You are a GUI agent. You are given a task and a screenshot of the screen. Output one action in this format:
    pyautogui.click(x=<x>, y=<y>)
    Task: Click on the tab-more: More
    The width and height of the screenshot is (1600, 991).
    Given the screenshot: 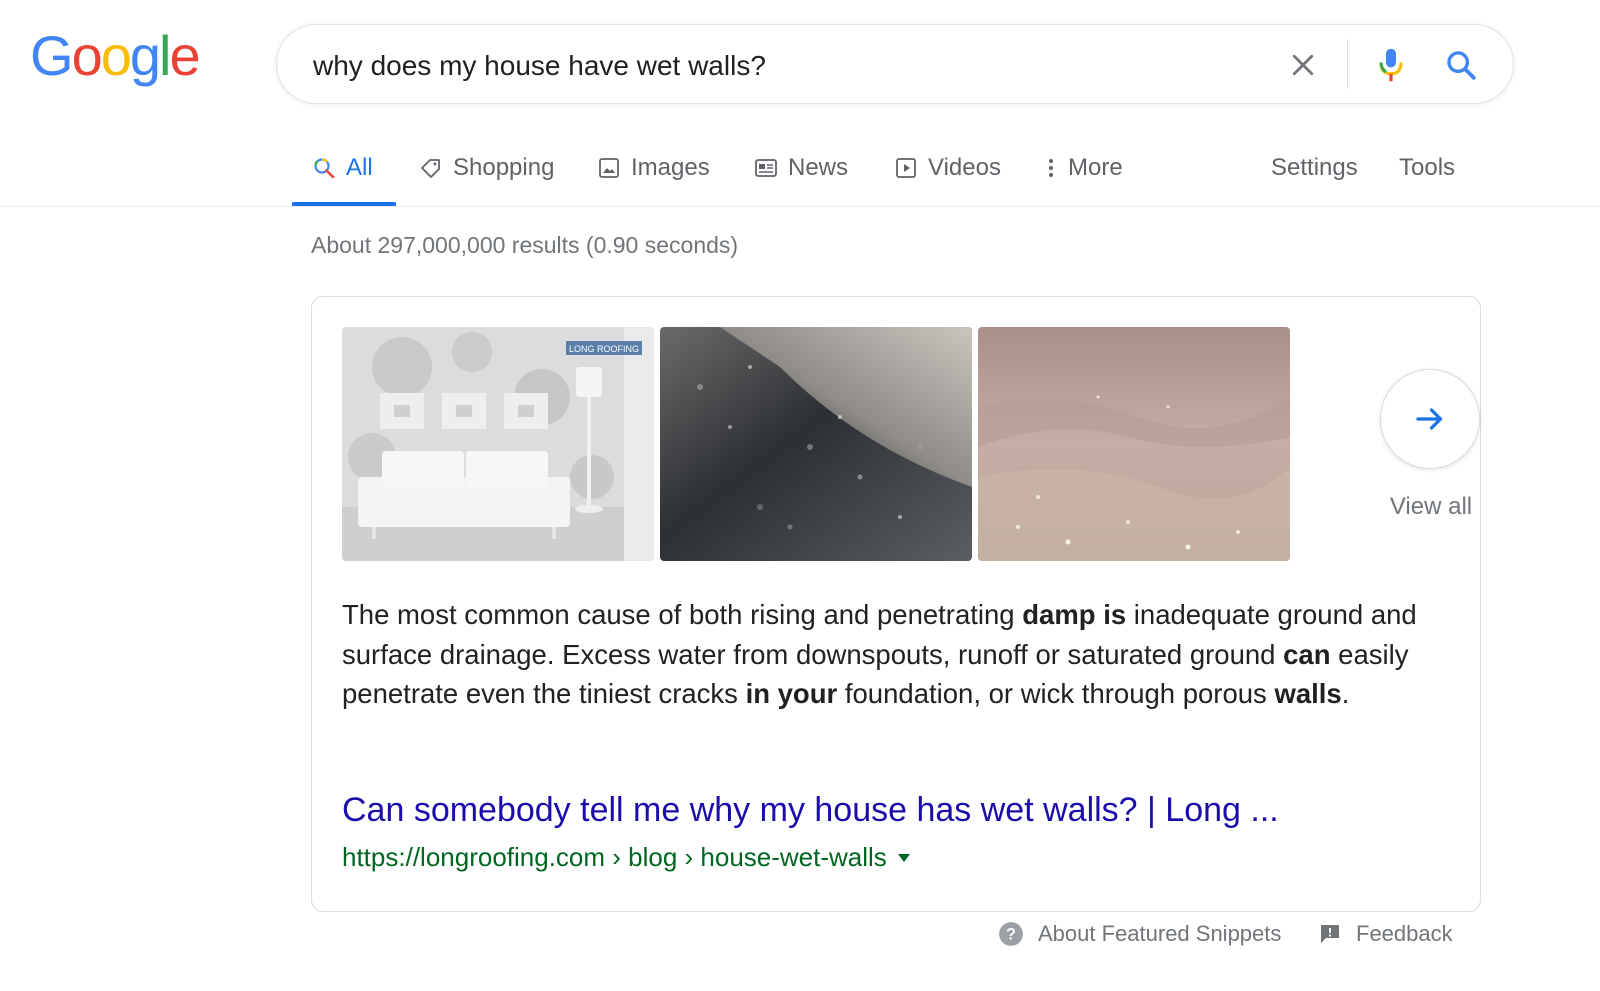 What is the action you would take?
    pyautogui.click(x=1083, y=168)
    